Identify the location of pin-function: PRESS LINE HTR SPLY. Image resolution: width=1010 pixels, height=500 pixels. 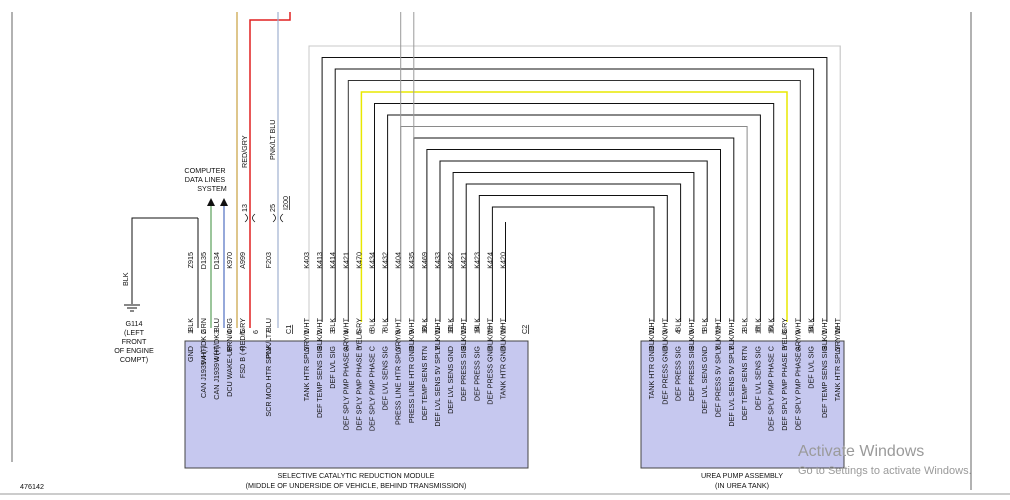
(398, 385).